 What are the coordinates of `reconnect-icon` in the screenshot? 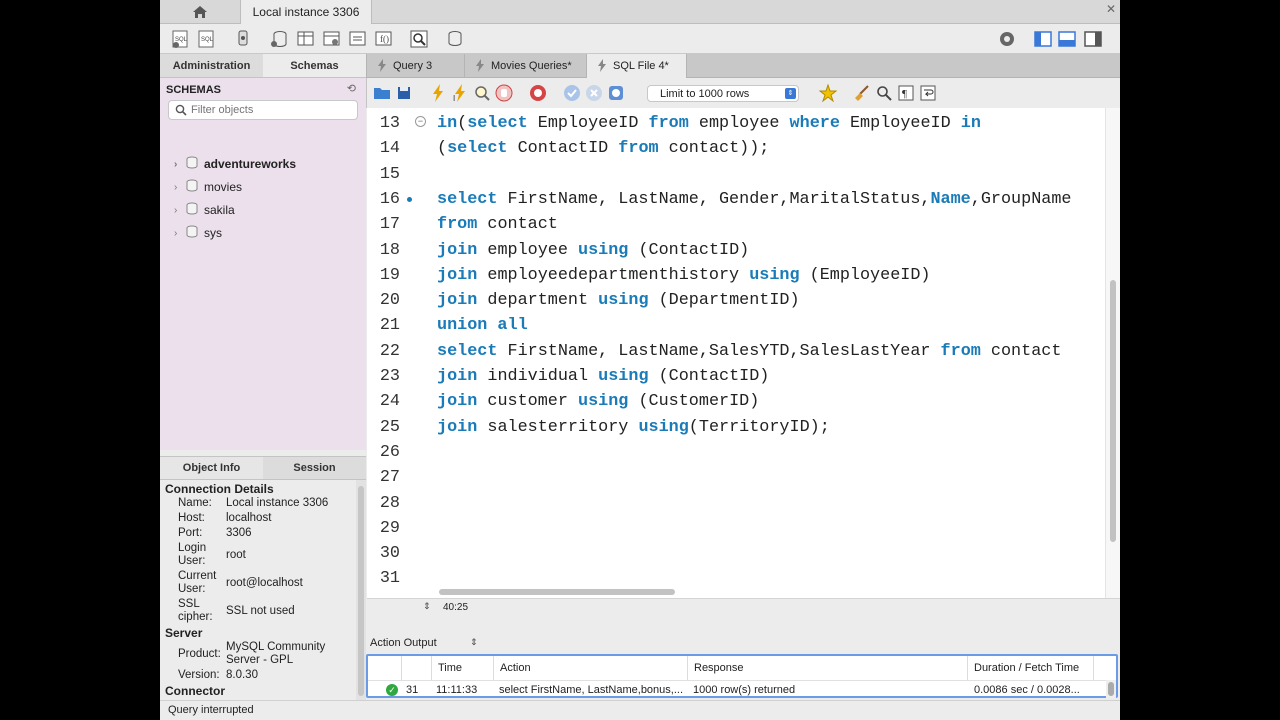 It's located at (455, 39).